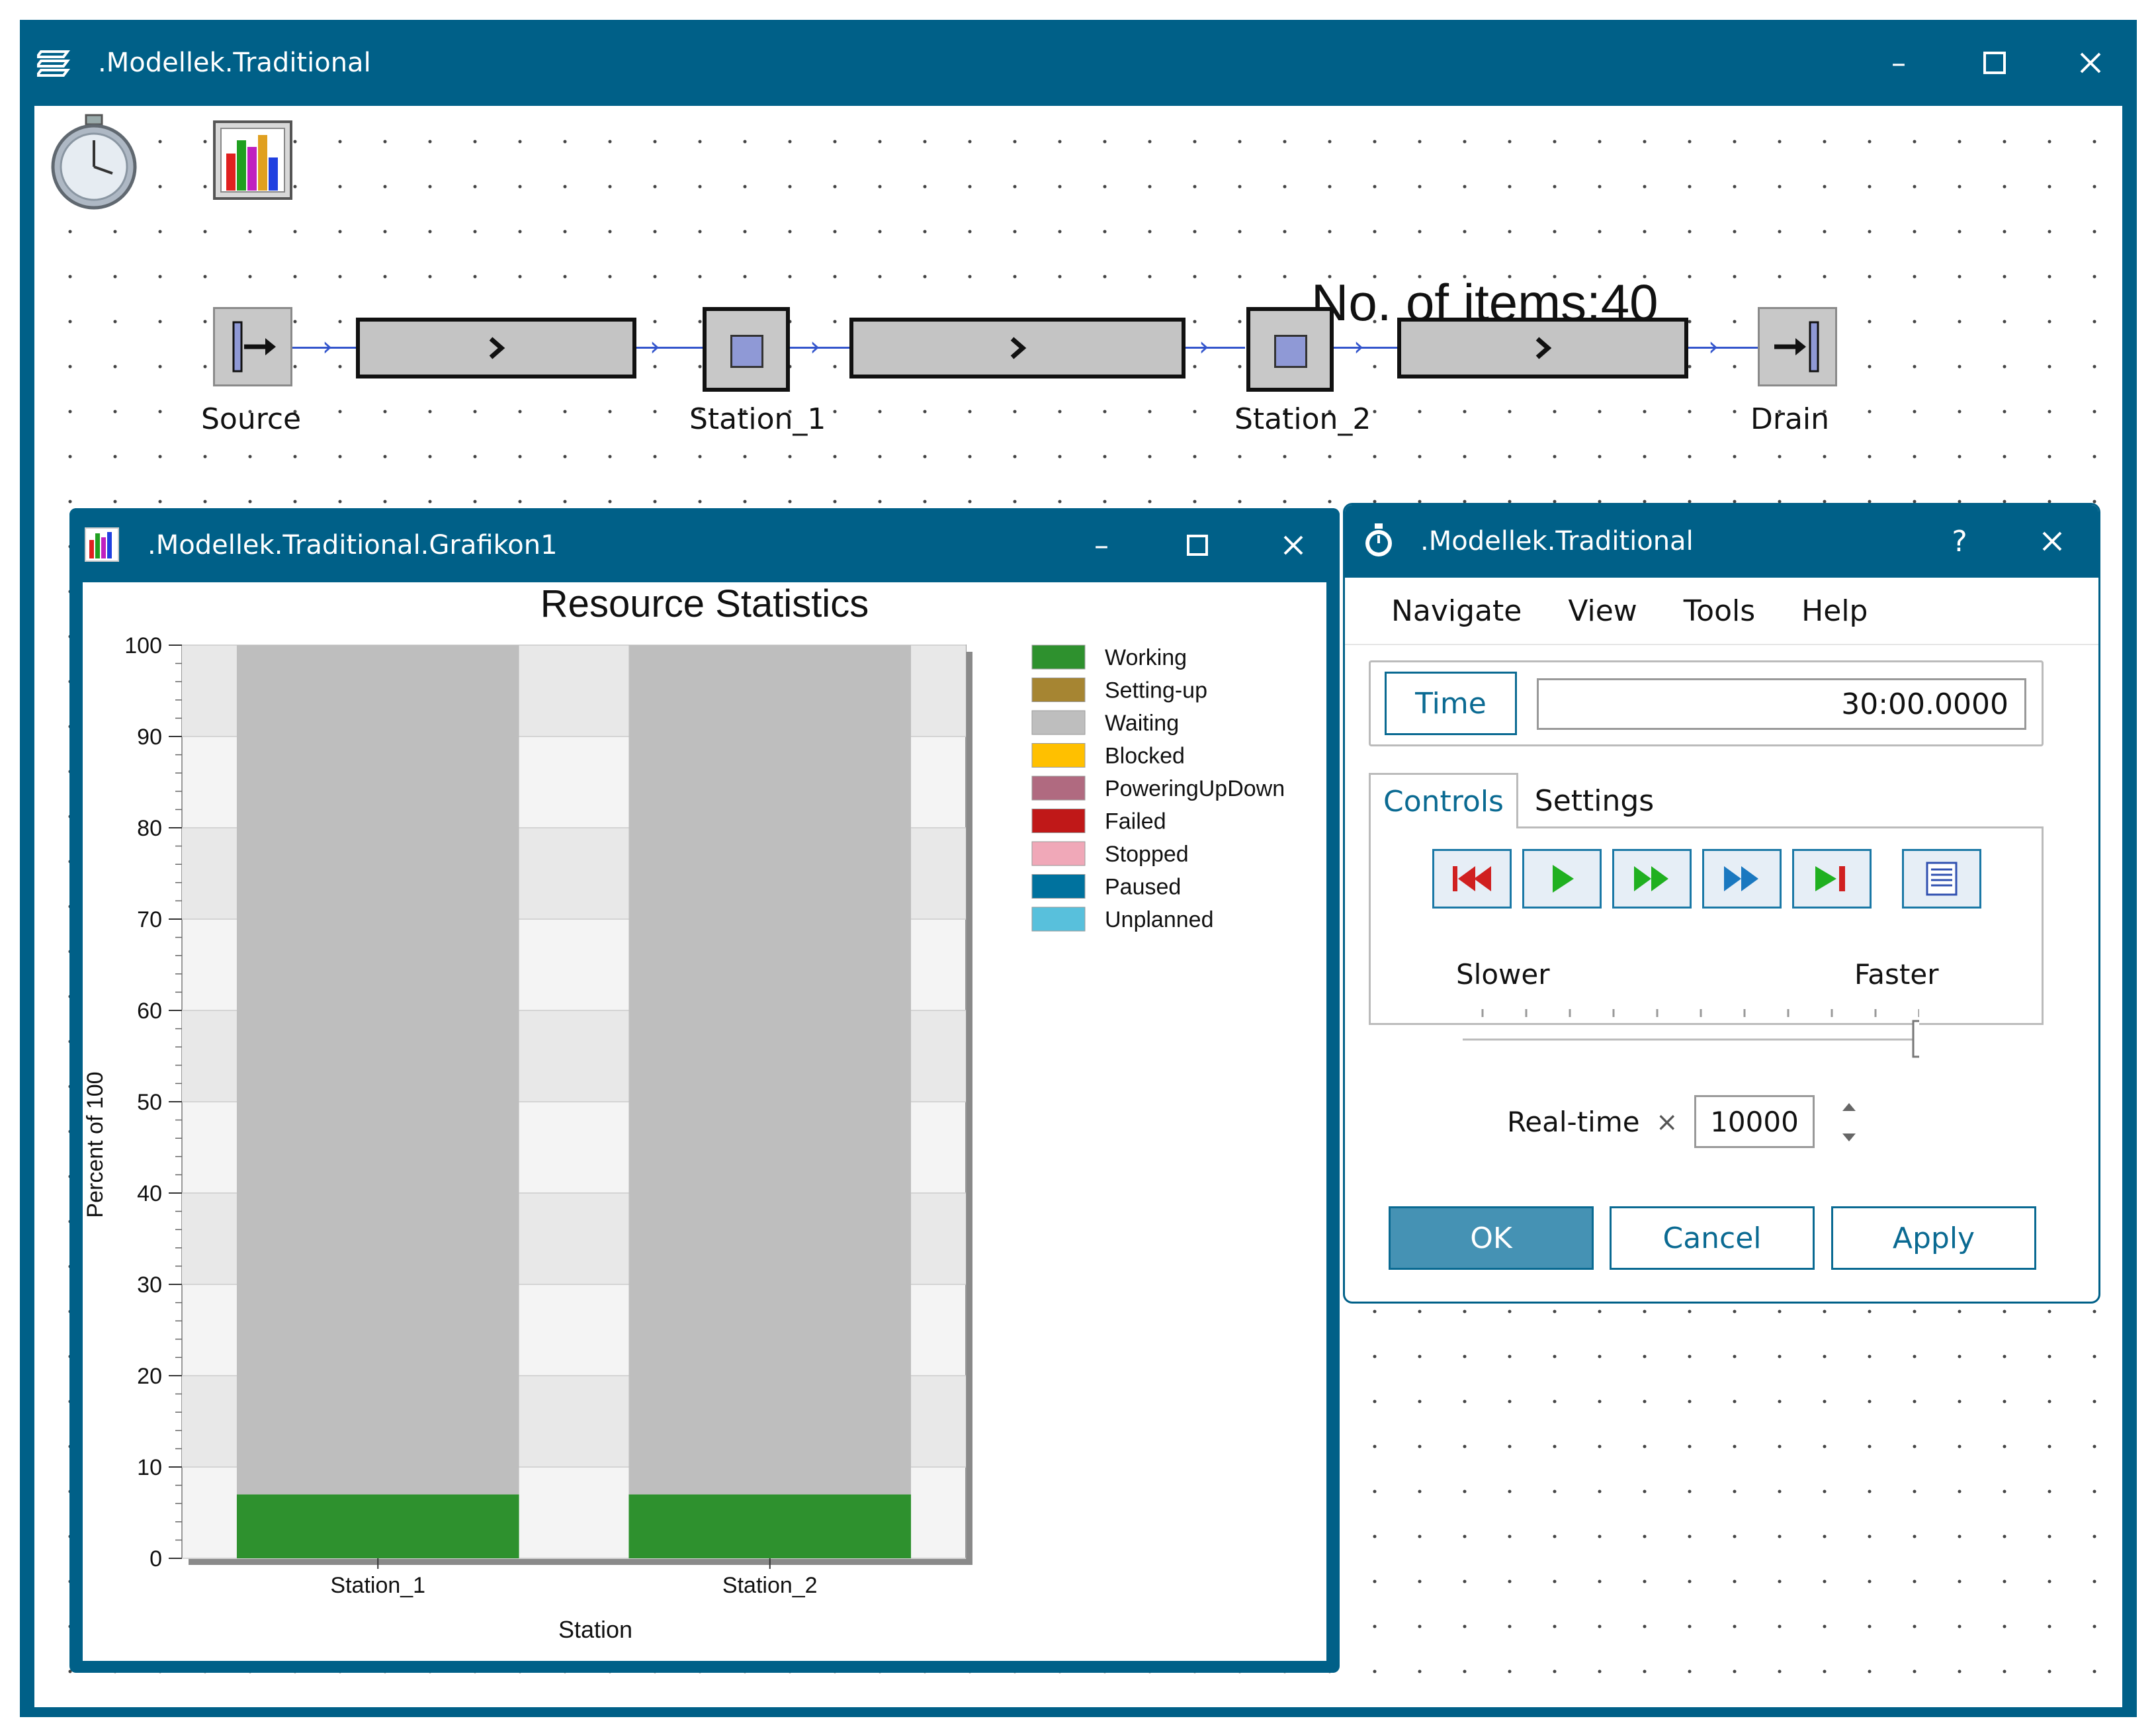  I want to click on station-2-label: Station_2, so click(1302, 419).